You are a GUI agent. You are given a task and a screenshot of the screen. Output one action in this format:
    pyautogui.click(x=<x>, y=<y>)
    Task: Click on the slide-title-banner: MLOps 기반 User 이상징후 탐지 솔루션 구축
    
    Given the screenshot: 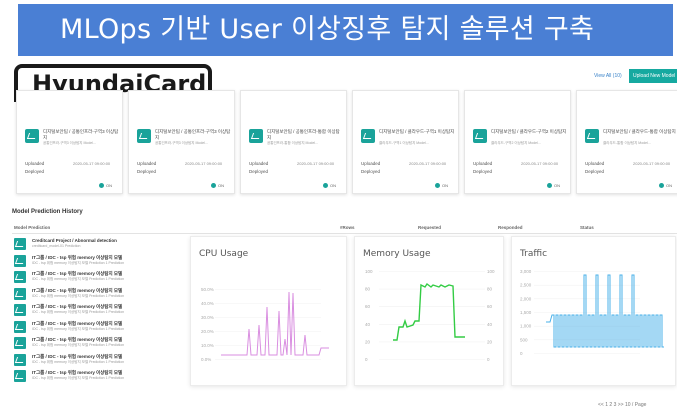 What is the action you would take?
    pyautogui.click(x=345, y=30)
    